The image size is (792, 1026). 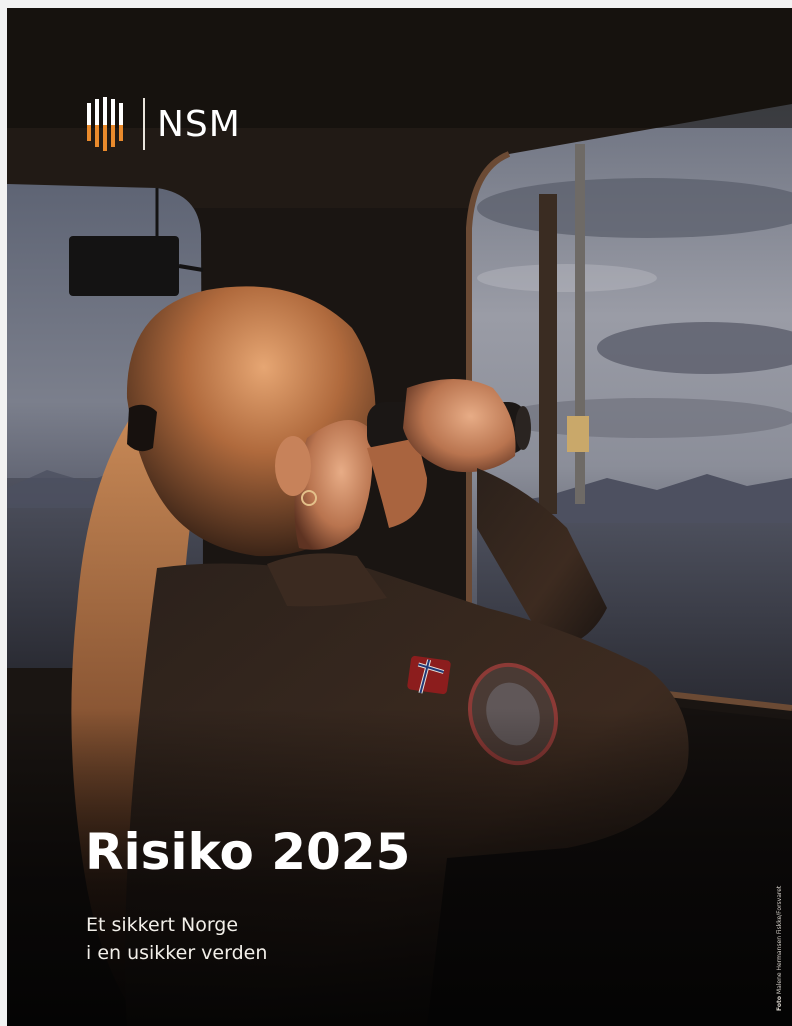 What do you see at coordinates (779, 1003) in the screenshot?
I see `photo-credit-label: Foto` at bounding box center [779, 1003].